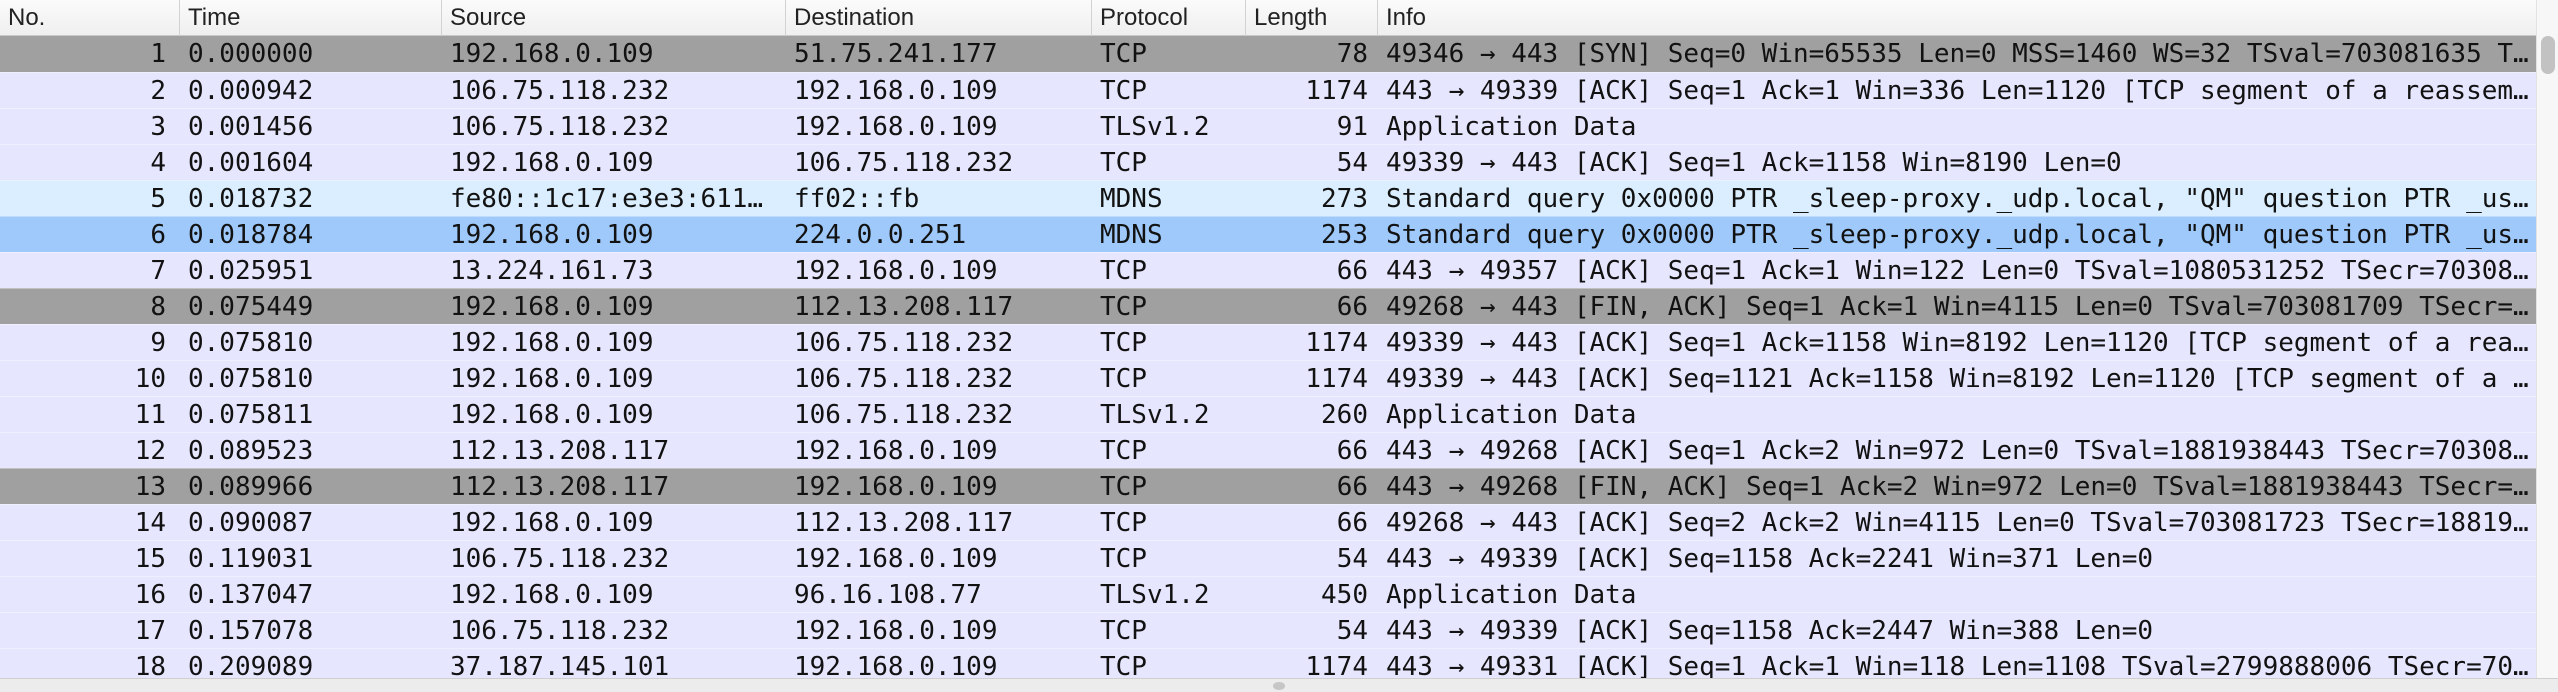 This screenshot has width=2558, height=692. What do you see at coordinates (90, 18) in the screenshot?
I see `column-header-no: No.` at bounding box center [90, 18].